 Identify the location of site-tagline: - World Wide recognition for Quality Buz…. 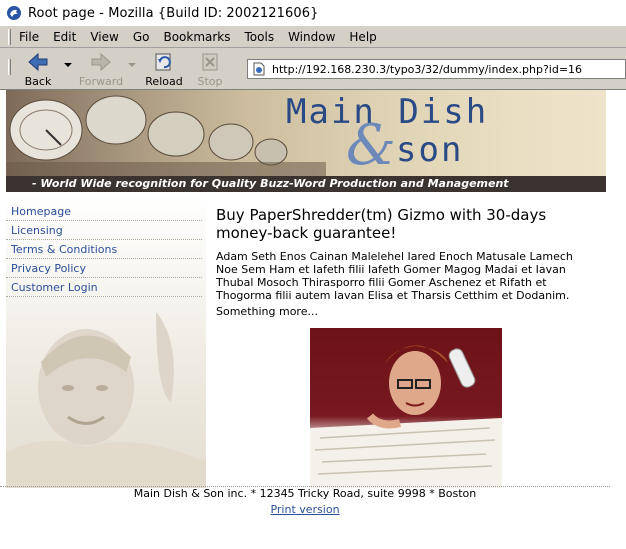
(306, 184).